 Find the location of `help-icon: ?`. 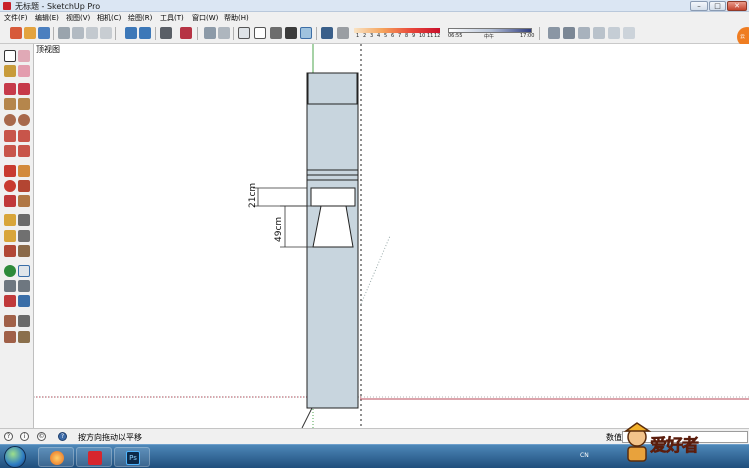

help-icon: ? is located at coordinates (62, 436).